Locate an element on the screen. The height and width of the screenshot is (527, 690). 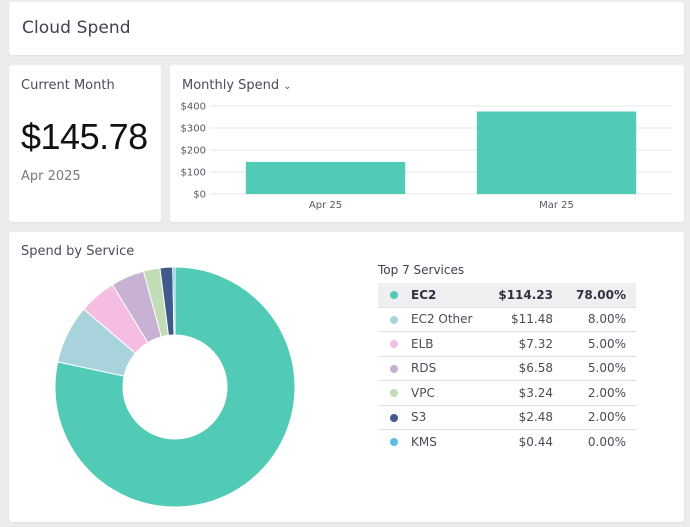
x-tick-label: Mar 25 is located at coordinates (556, 205).